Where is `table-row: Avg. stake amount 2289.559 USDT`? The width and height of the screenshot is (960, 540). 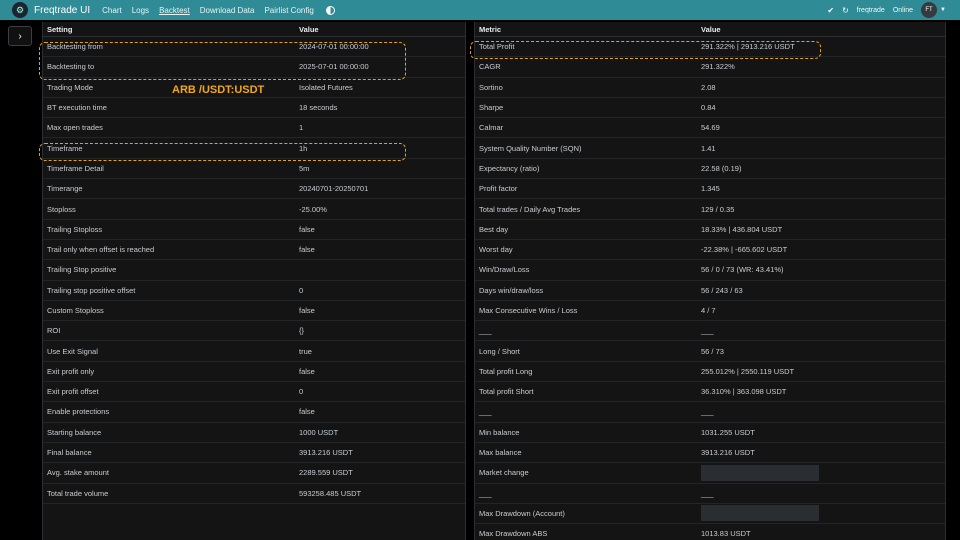
table-row: Avg. stake amount 2289.559 USDT is located at coordinates (254, 473).